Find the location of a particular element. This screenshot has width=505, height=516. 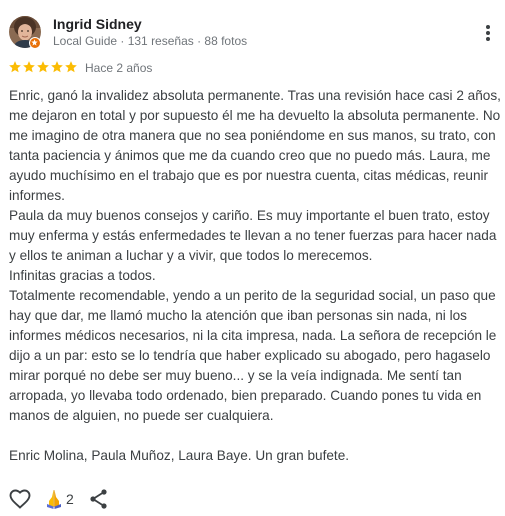

folded-hands-icon is located at coordinates (54, 499).